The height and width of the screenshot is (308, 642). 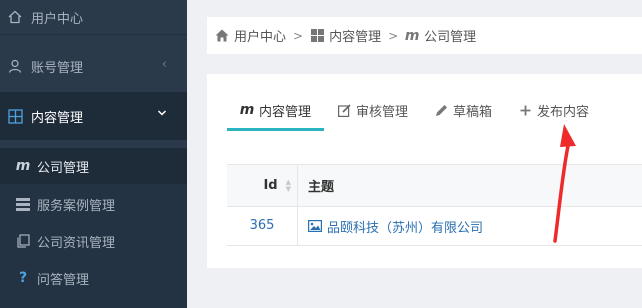 What do you see at coordinates (441, 110) in the screenshot?
I see `pencil-icon` at bounding box center [441, 110].